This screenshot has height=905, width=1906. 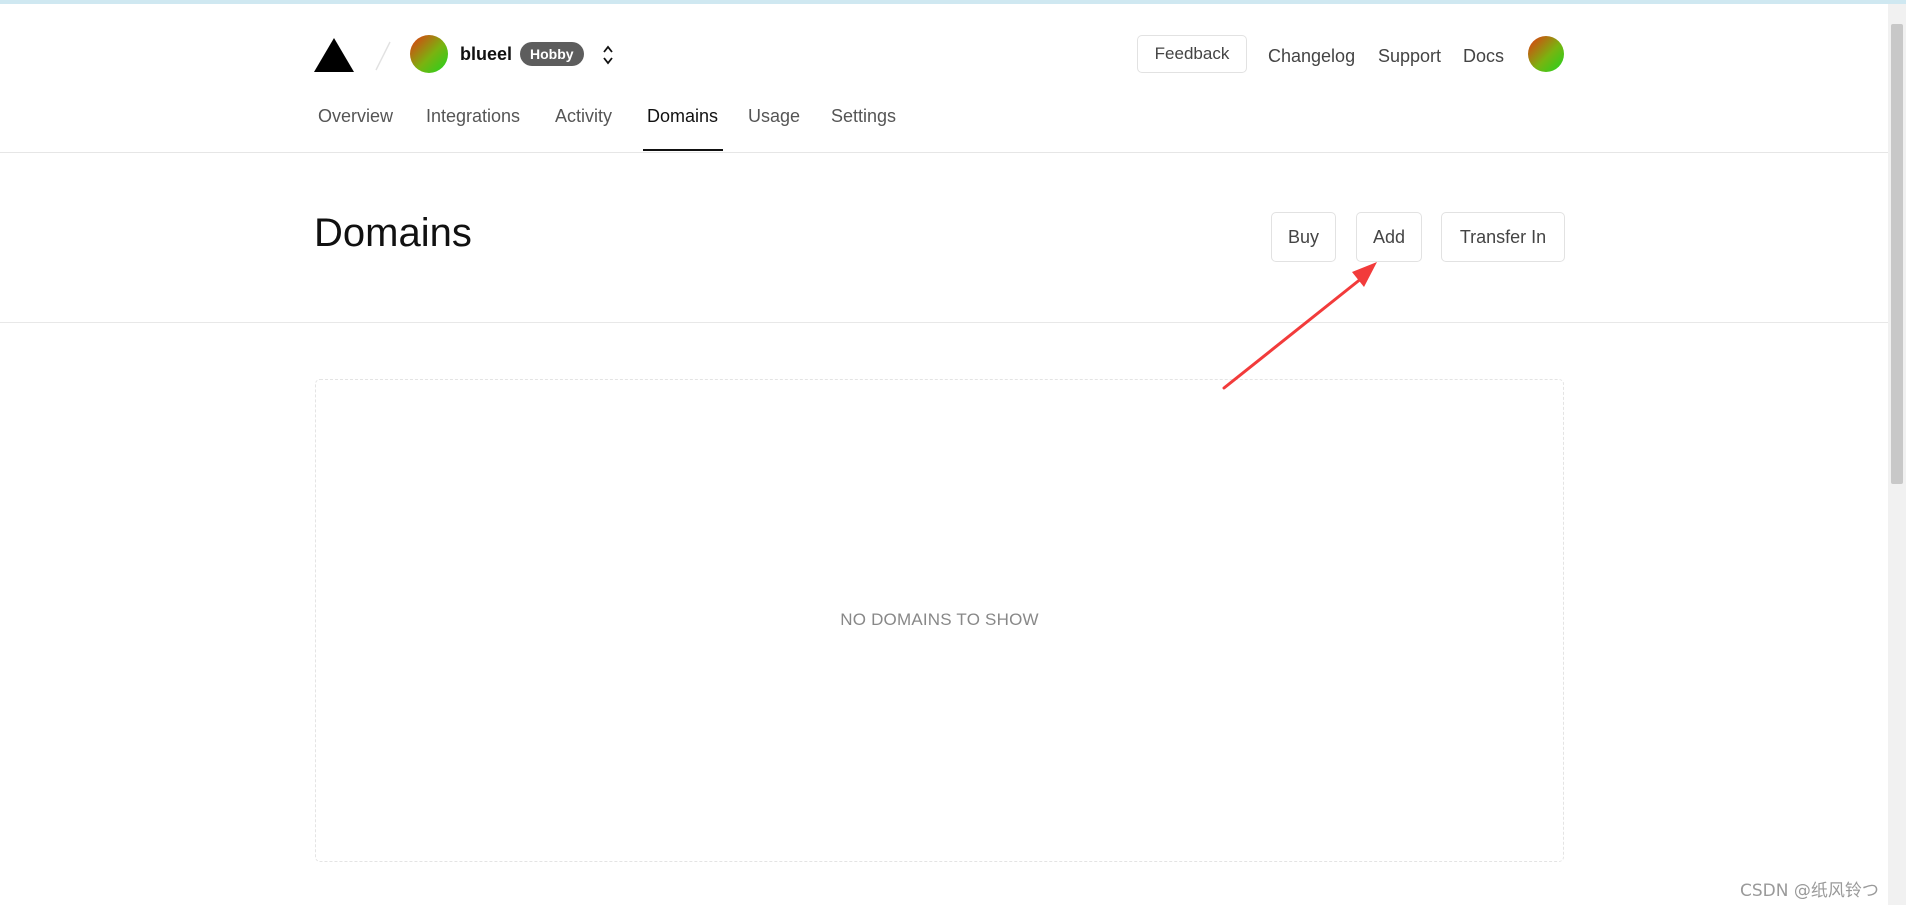 What do you see at coordinates (1389, 237) in the screenshot?
I see `add-button: Add` at bounding box center [1389, 237].